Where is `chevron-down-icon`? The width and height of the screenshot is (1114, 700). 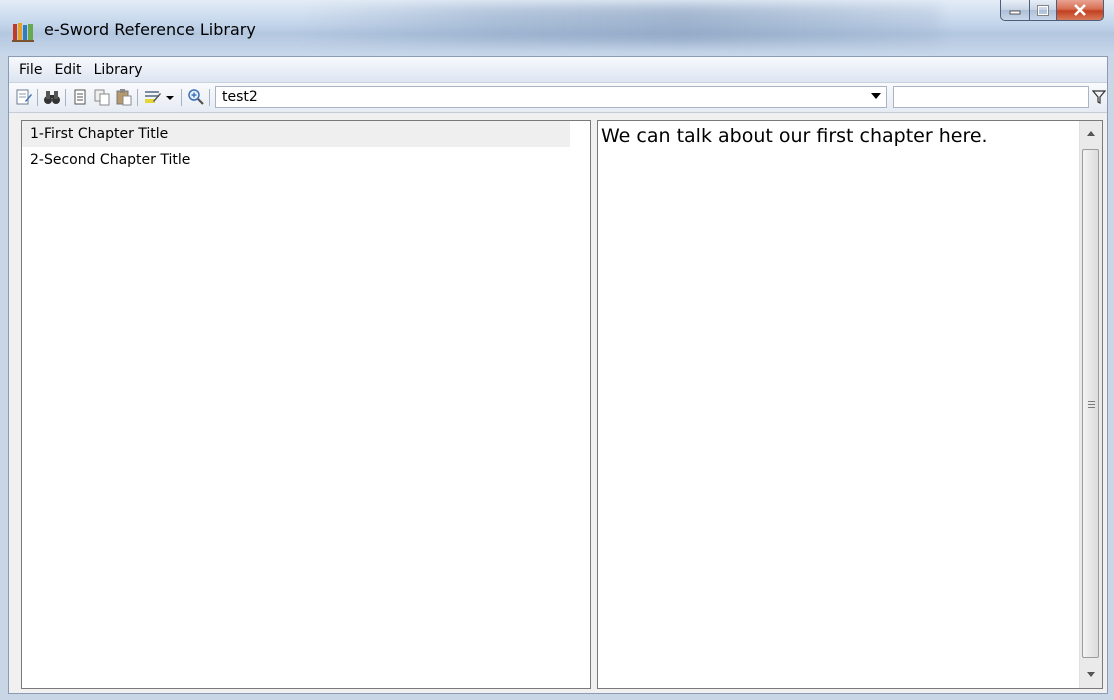
chevron-down-icon is located at coordinates (876, 96).